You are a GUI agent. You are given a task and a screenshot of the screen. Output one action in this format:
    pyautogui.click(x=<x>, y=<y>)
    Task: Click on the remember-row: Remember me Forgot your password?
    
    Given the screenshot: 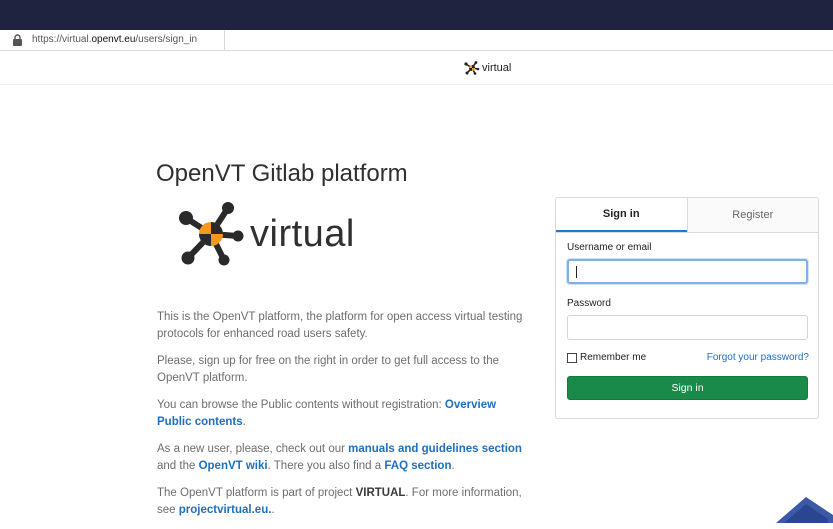 What is the action you would take?
    pyautogui.click(x=688, y=357)
    